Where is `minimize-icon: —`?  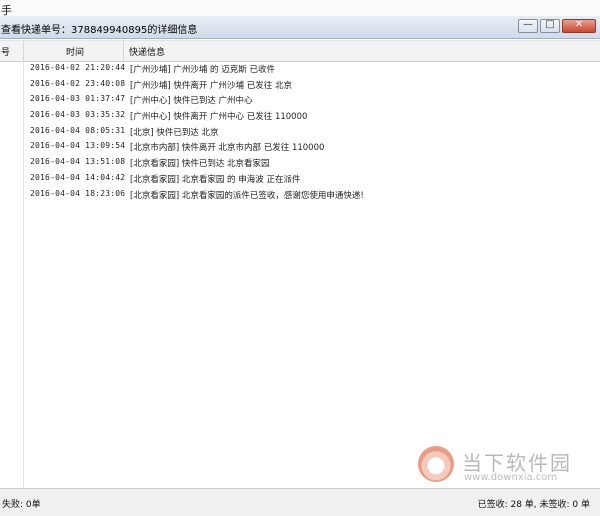
minimize-icon: — is located at coordinates (528, 24).